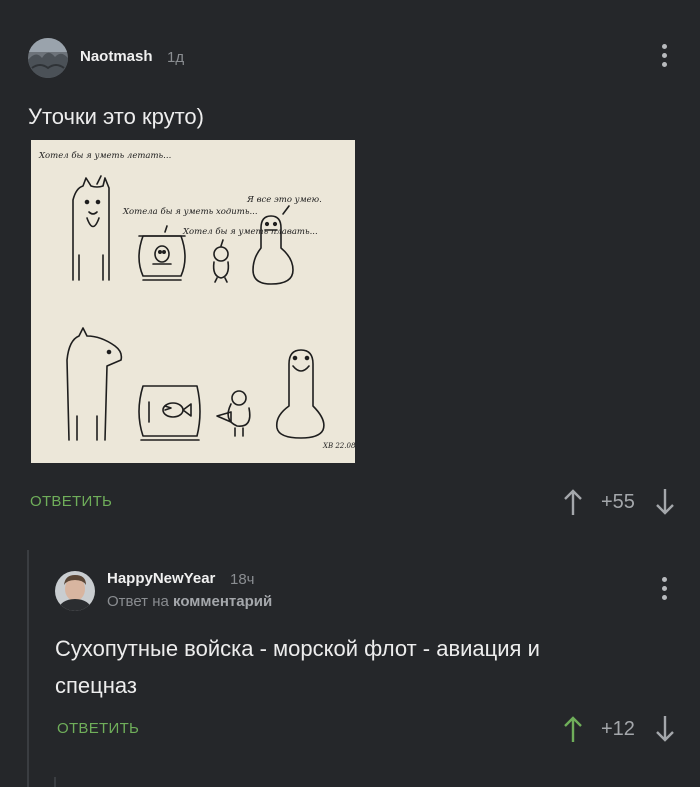 The image size is (700, 787). Describe the element at coordinates (222, 601) in the screenshot. I see `reply-to-link: комментарий` at that location.